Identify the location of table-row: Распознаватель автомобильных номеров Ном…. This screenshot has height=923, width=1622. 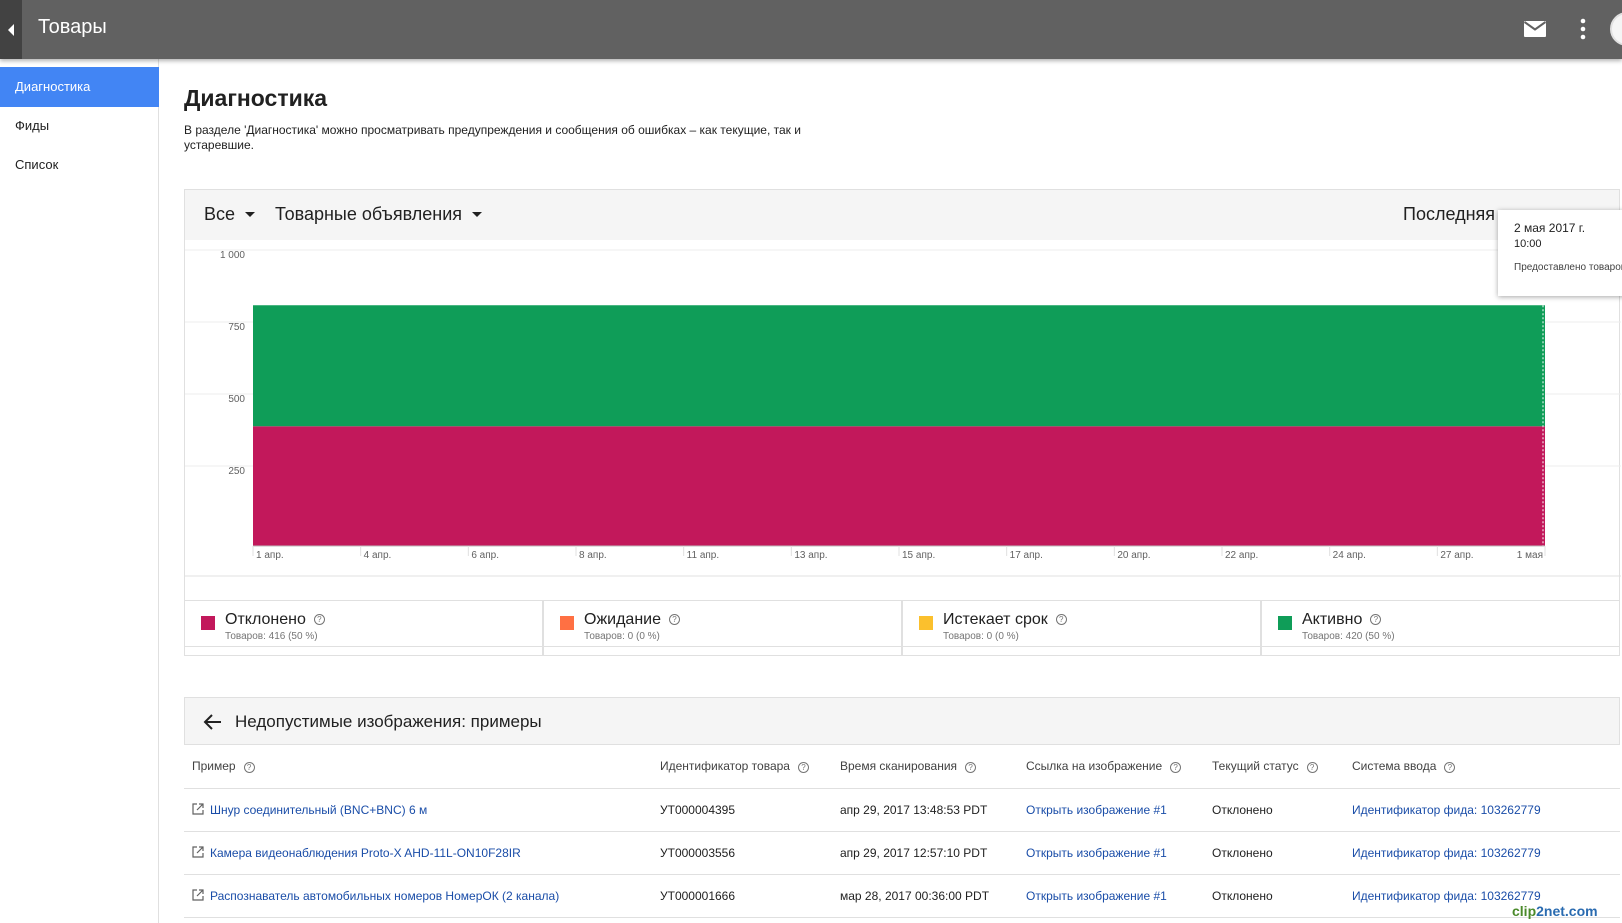
(902, 896).